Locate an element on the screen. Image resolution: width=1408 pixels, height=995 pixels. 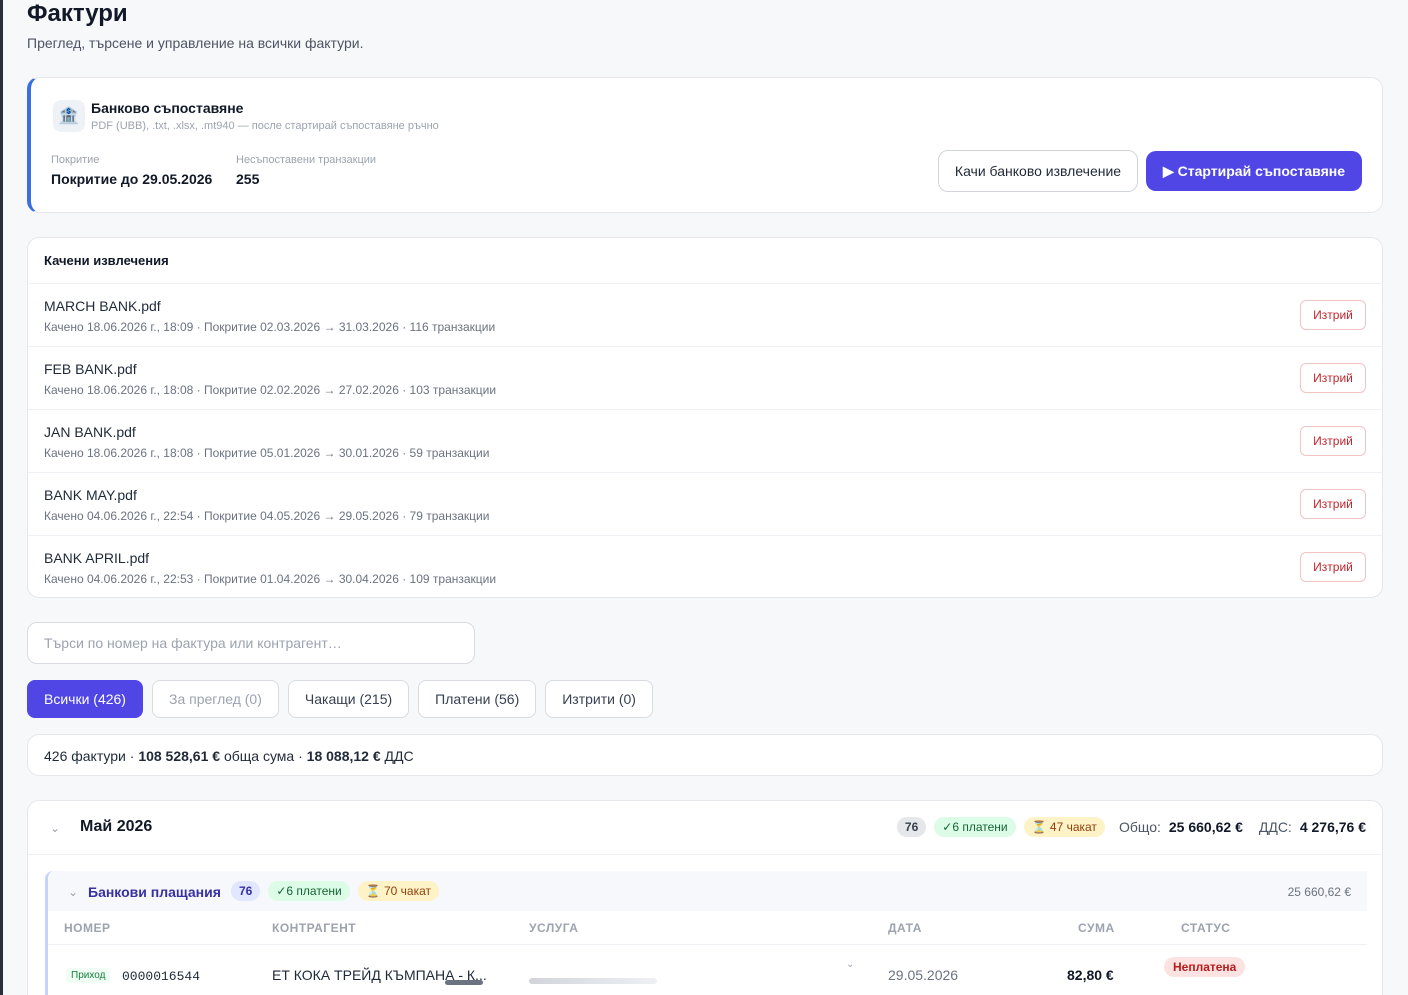
invoice-date: 29.05.2026 is located at coordinates (923, 975).